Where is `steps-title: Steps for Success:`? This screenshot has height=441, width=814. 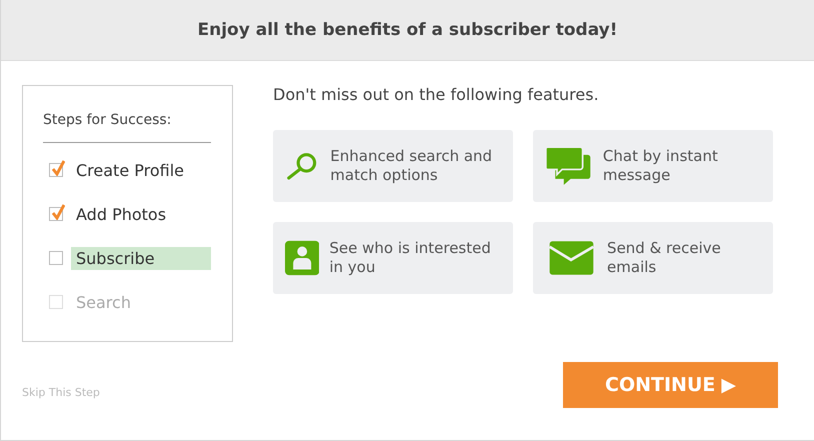
steps-title: Steps for Success: is located at coordinates (127, 127).